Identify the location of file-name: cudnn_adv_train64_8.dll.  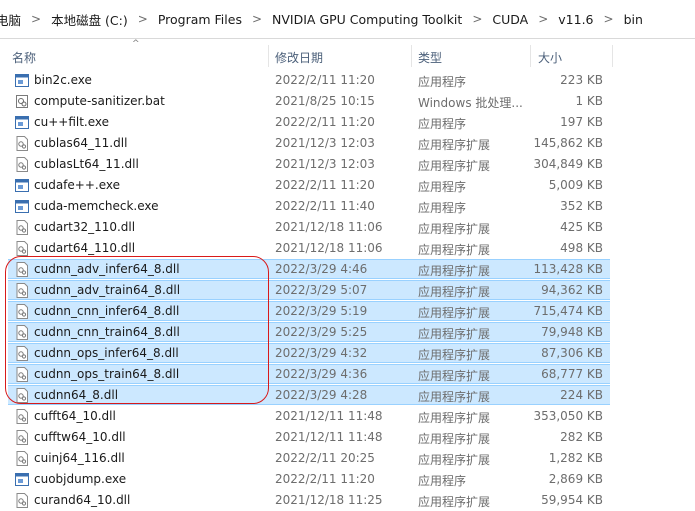
(107, 290).